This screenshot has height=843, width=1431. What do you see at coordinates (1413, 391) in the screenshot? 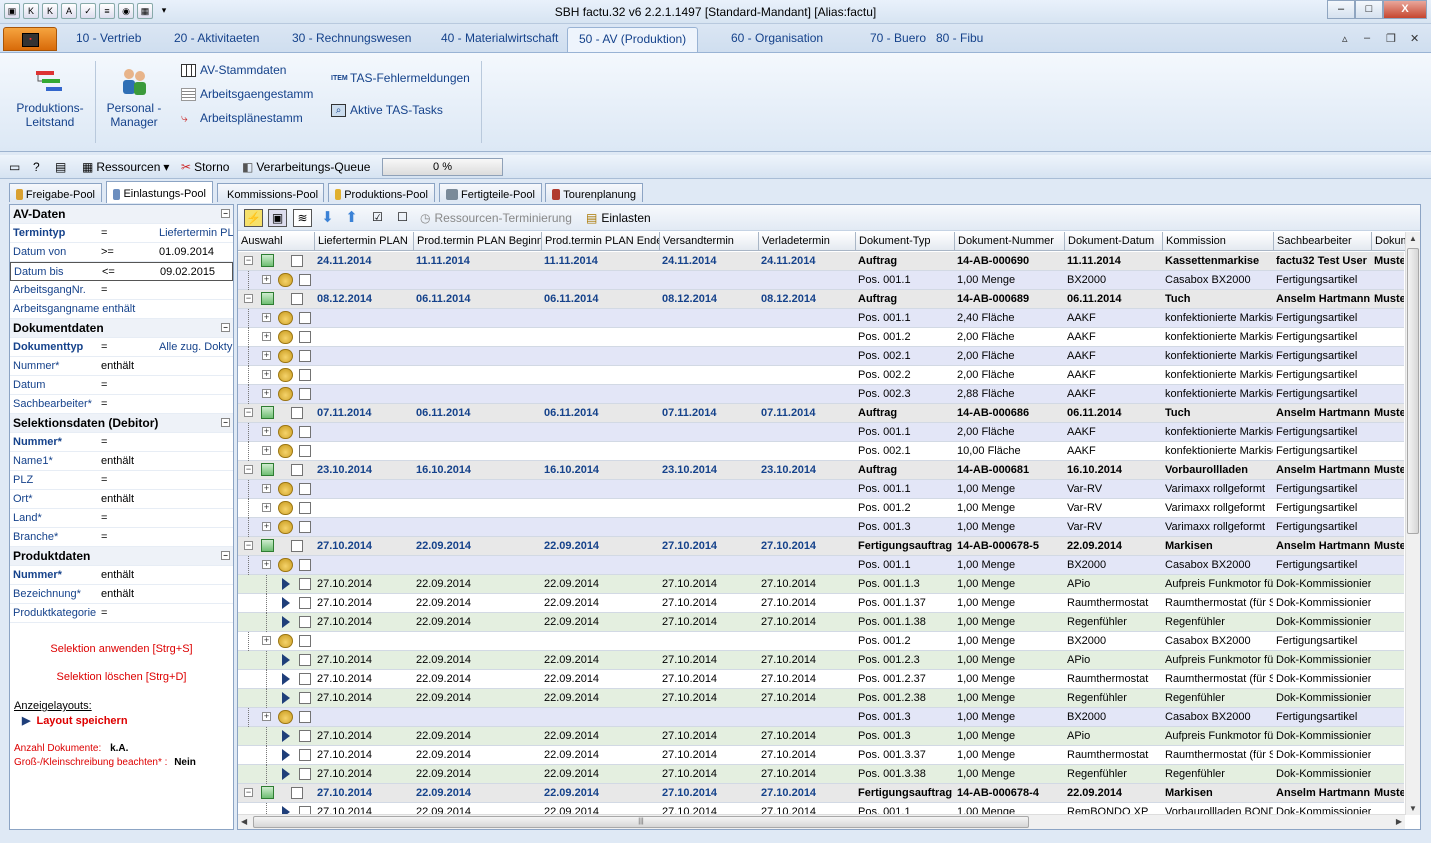
I see `vertical-scroll-thumb` at bounding box center [1413, 391].